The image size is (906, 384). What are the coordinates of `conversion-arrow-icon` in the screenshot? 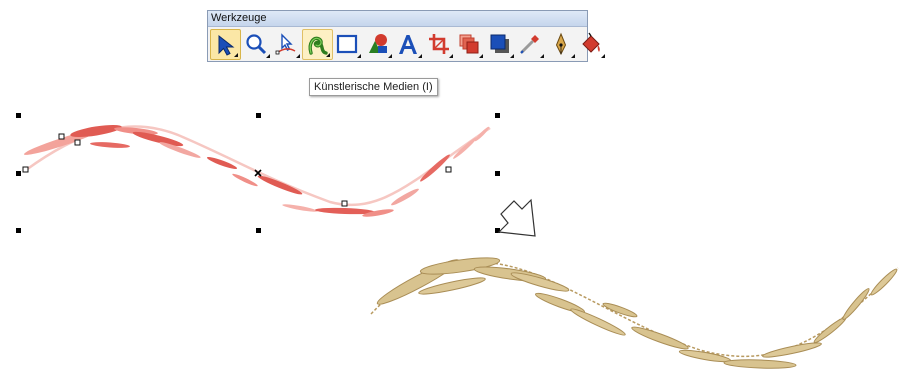 It's located at (516, 217).